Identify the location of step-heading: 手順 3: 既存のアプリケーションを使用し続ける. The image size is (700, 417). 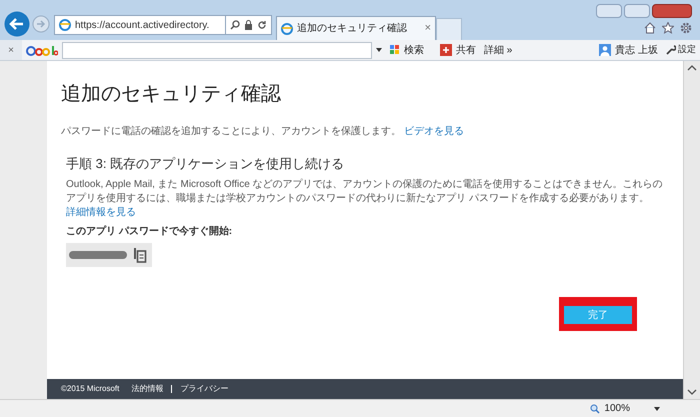
(206, 164).